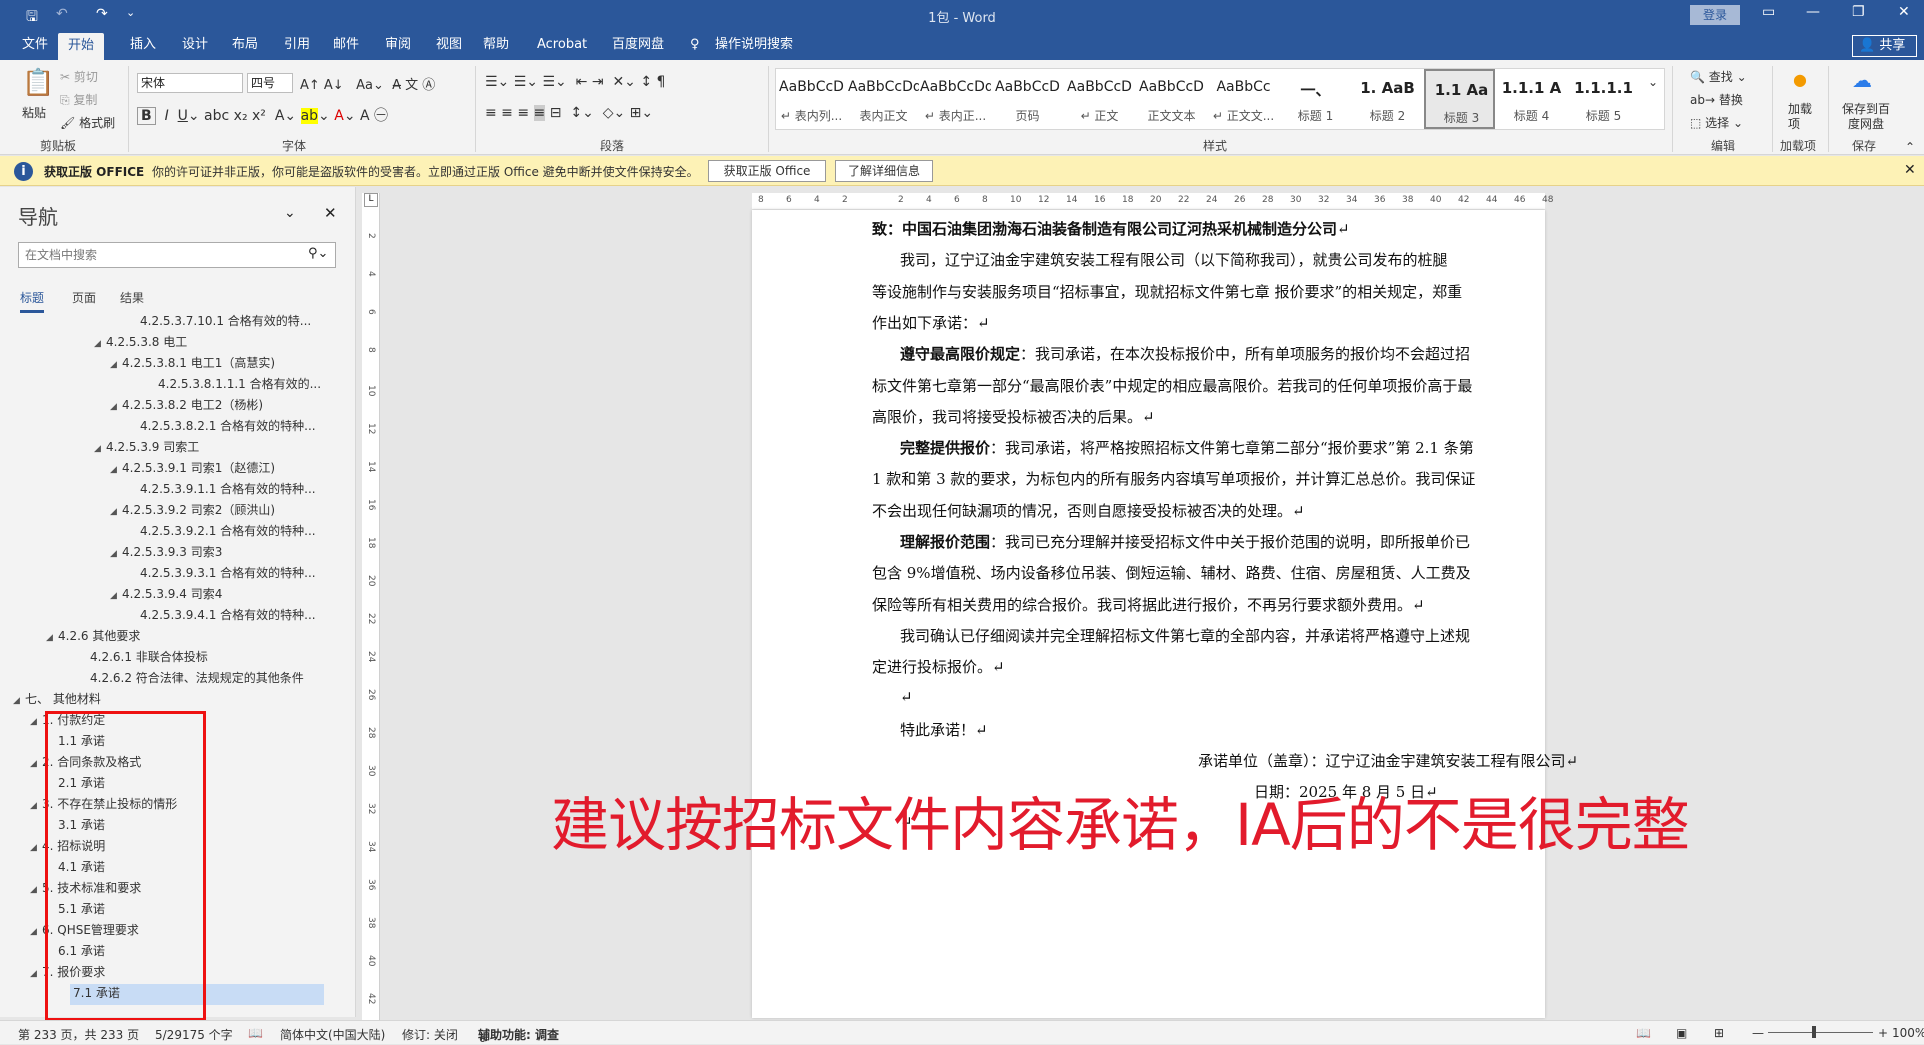 This screenshot has width=1924, height=1045. Describe the element at coordinates (165, 700) in the screenshot. I see `nav-heading-item: ◢ 七、 其他材料` at that location.